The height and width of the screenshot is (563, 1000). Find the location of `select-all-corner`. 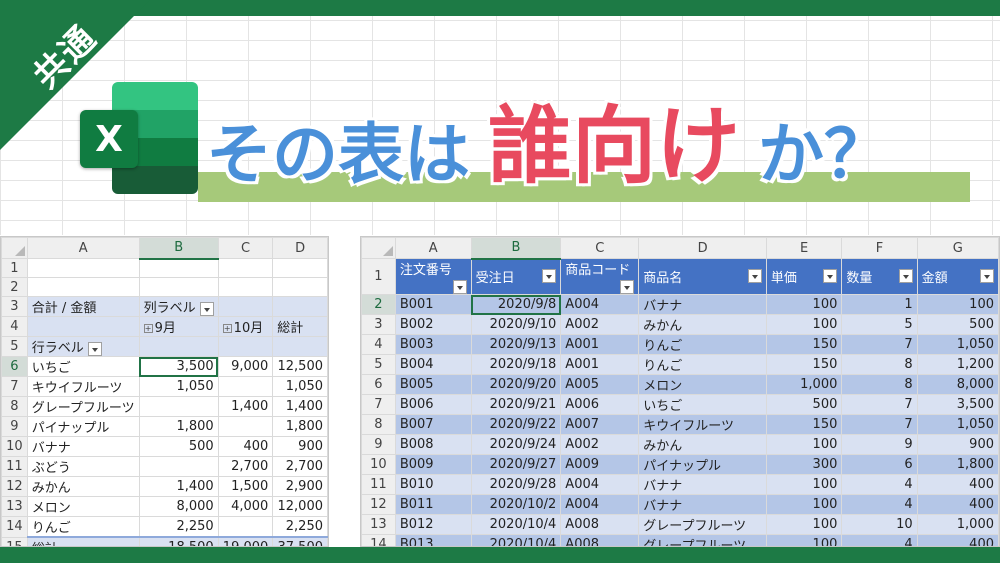

select-all-corner is located at coordinates (14, 248).